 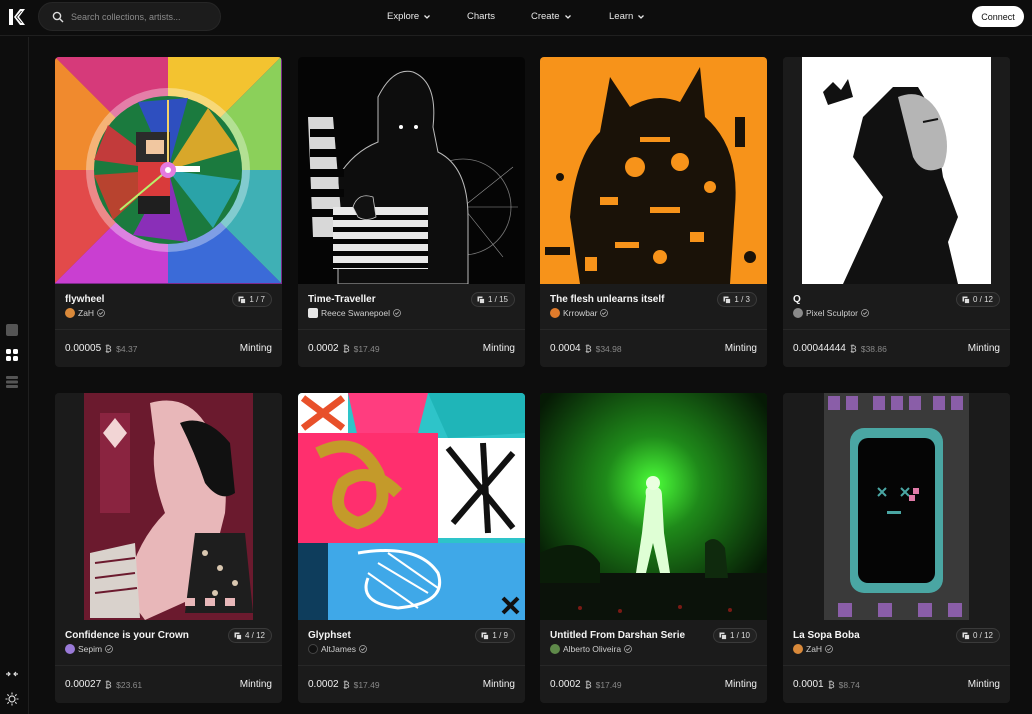 What do you see at coordinates (83, 684) in the screenshot?
I see `price-btc: 0.00027` at bounding box center [83, 684].